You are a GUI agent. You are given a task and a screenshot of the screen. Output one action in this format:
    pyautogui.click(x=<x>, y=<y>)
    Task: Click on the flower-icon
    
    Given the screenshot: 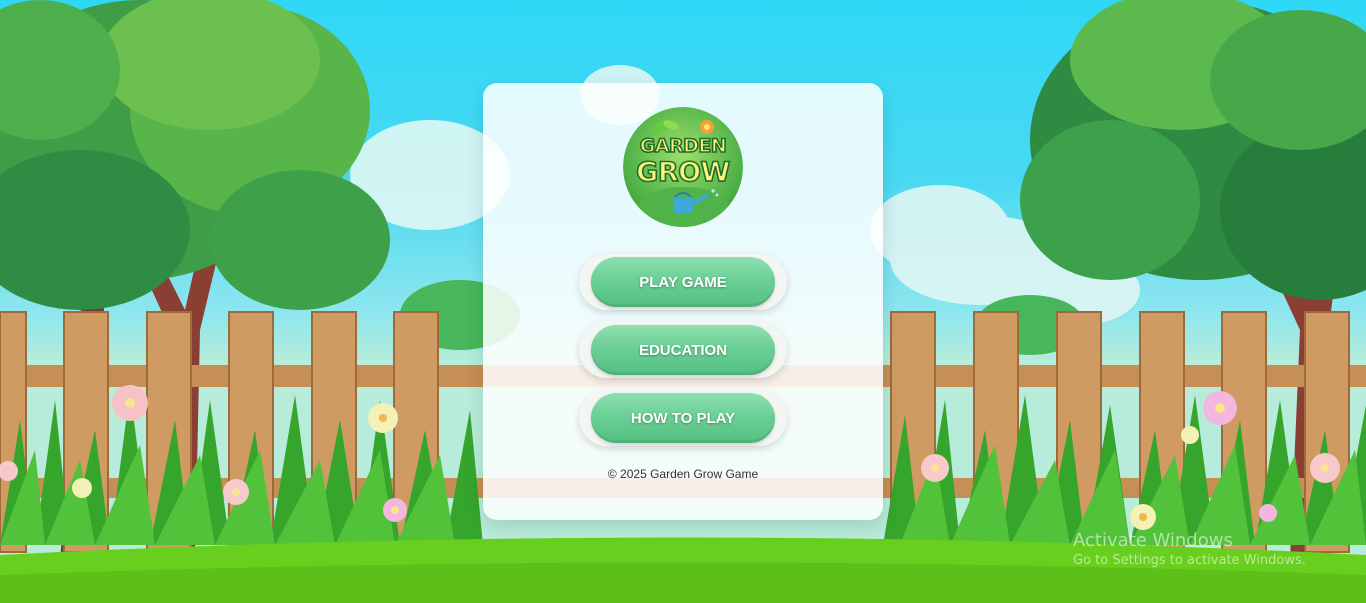 What is the action you would take?
    pyautogui.click(x=707, y=127)
    